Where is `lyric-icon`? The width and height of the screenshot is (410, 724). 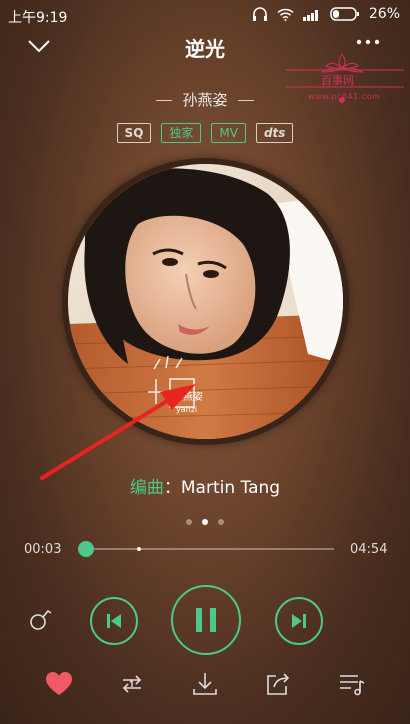 lyric-icon is located at coordinates (40, 620).